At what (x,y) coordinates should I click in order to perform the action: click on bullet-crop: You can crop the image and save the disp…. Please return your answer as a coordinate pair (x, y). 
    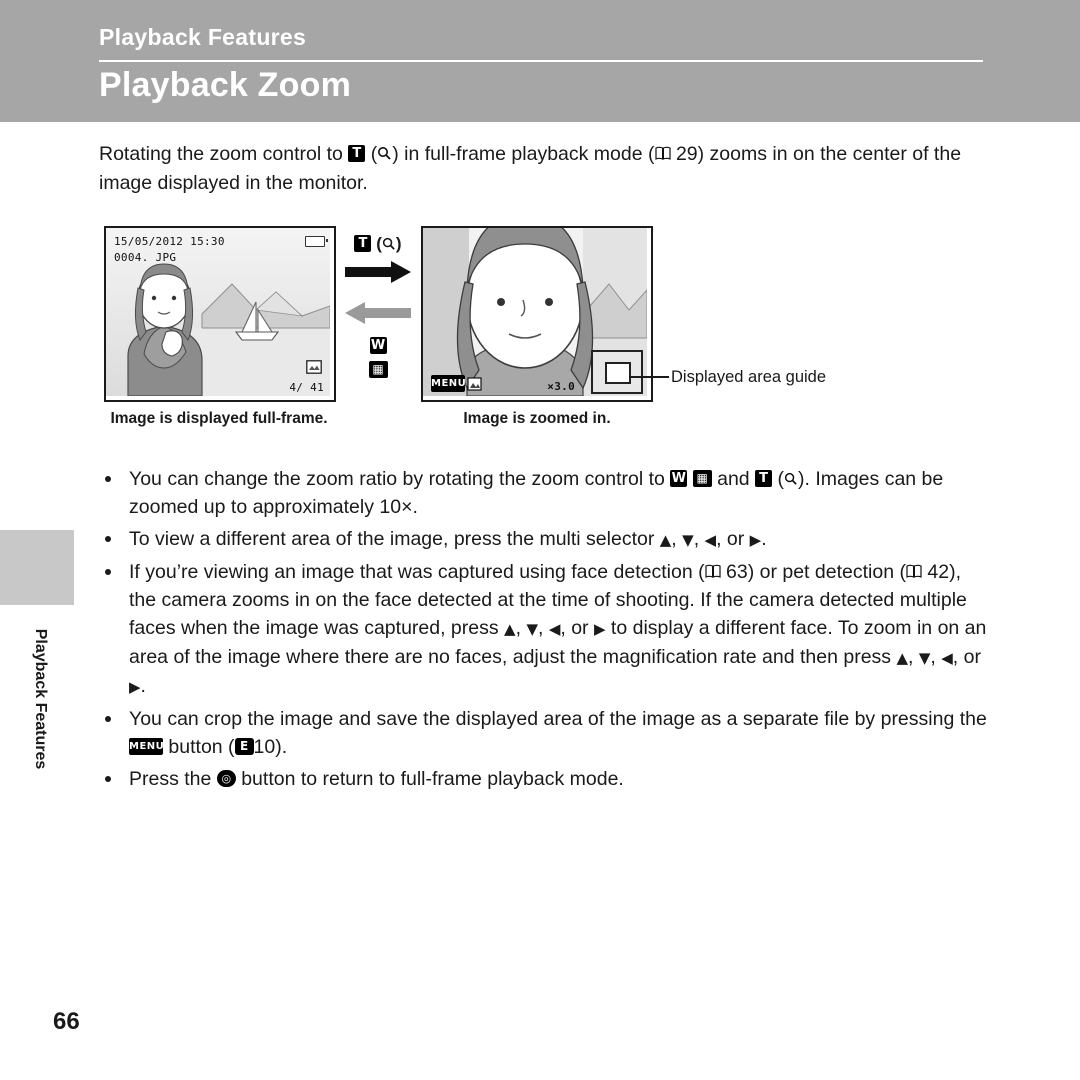
    Looking at the image, I should click on (544, 733).